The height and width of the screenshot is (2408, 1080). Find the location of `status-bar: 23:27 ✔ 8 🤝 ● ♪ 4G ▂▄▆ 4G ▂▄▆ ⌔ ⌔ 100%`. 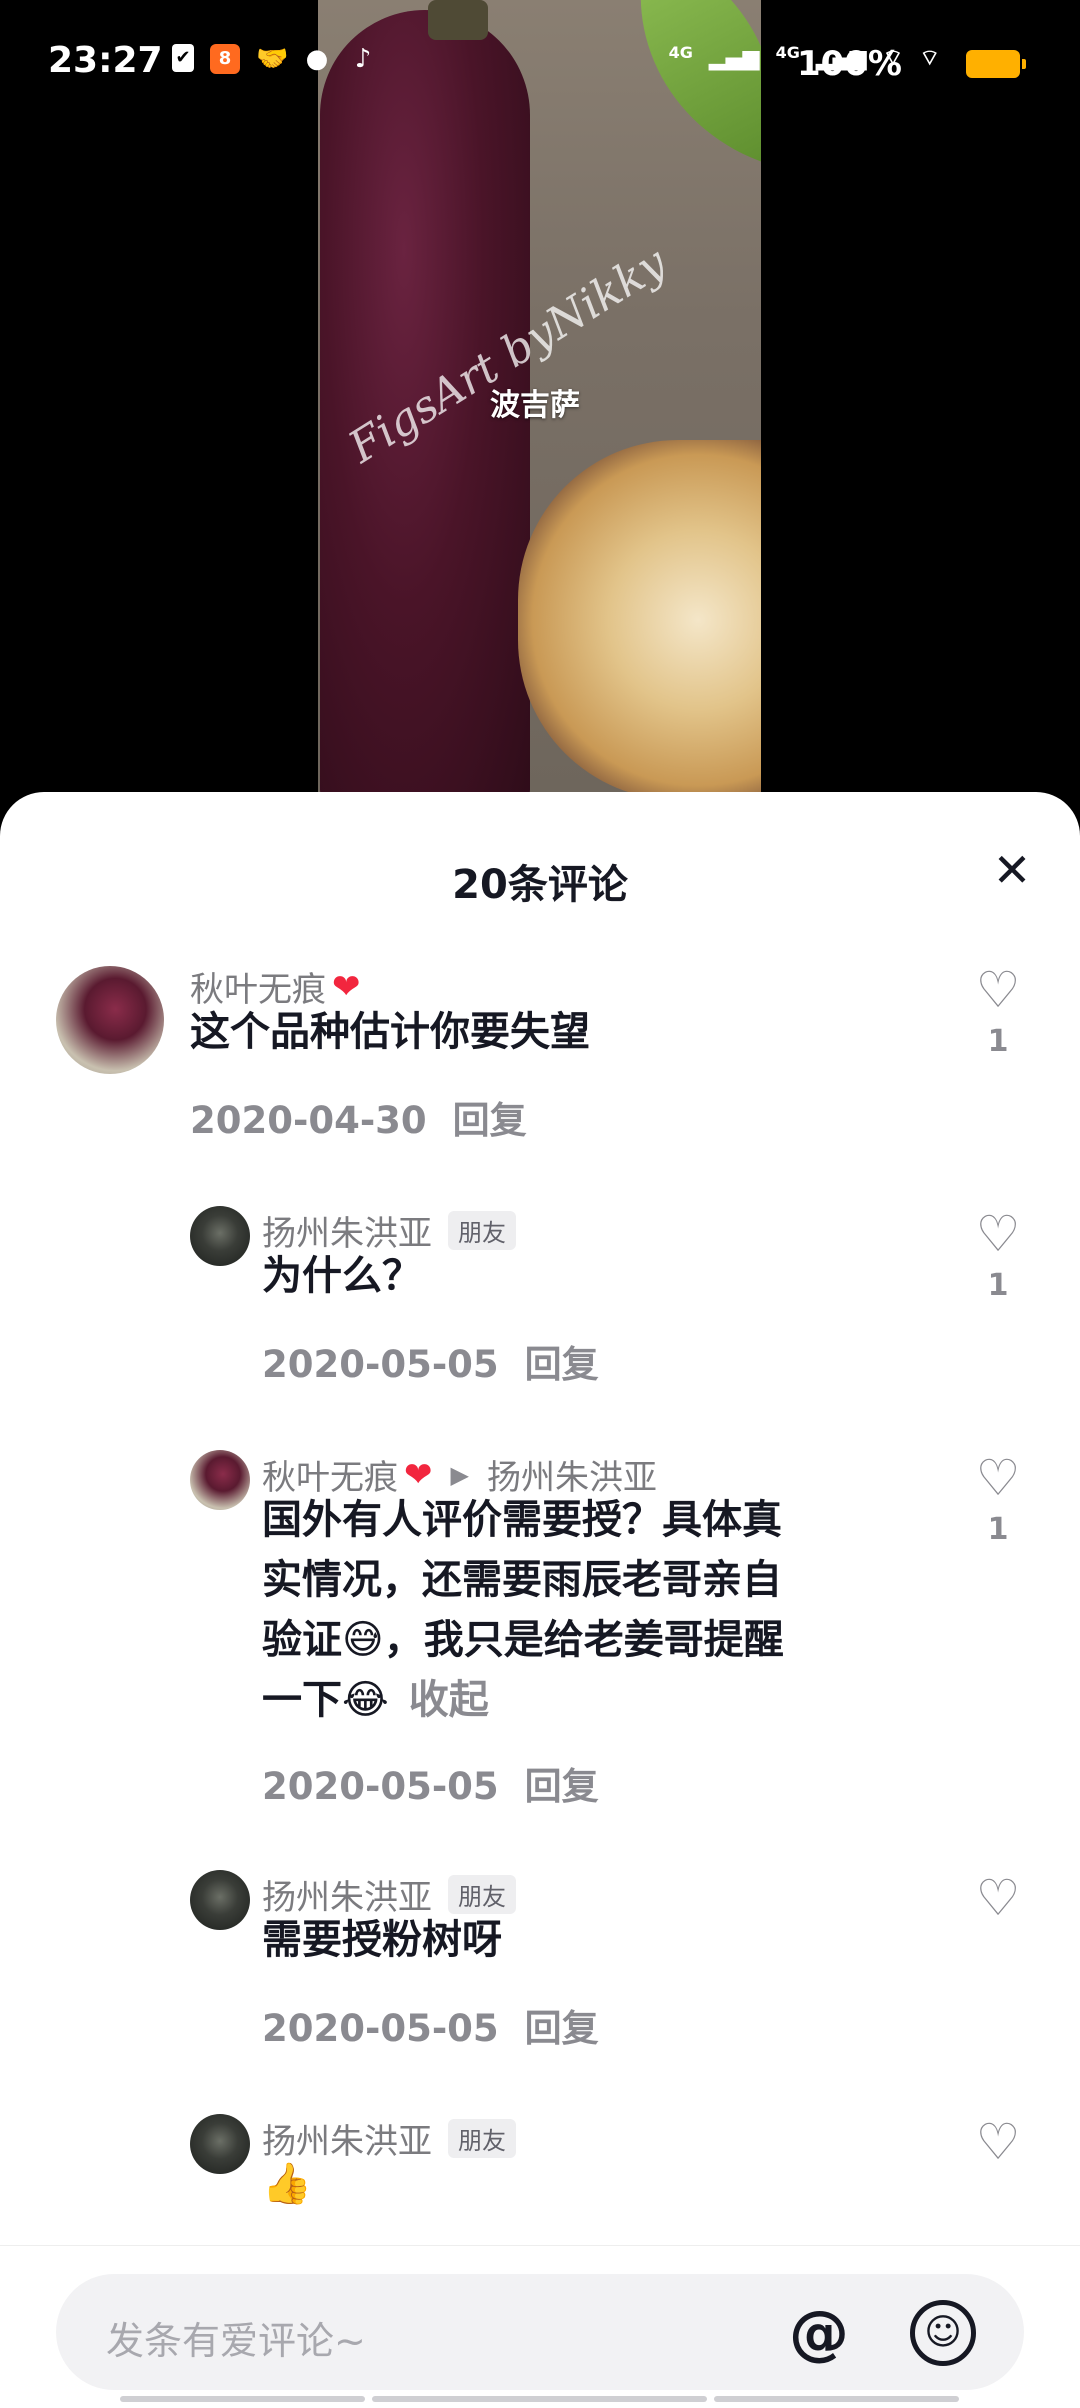

status-bar: 23:27 ✔ 8 🤝 ● ♪ 4G ▂▄▆ 4G ▂▄▆ ⌔ ⌔ 100% is located at coordinates (540, 62).